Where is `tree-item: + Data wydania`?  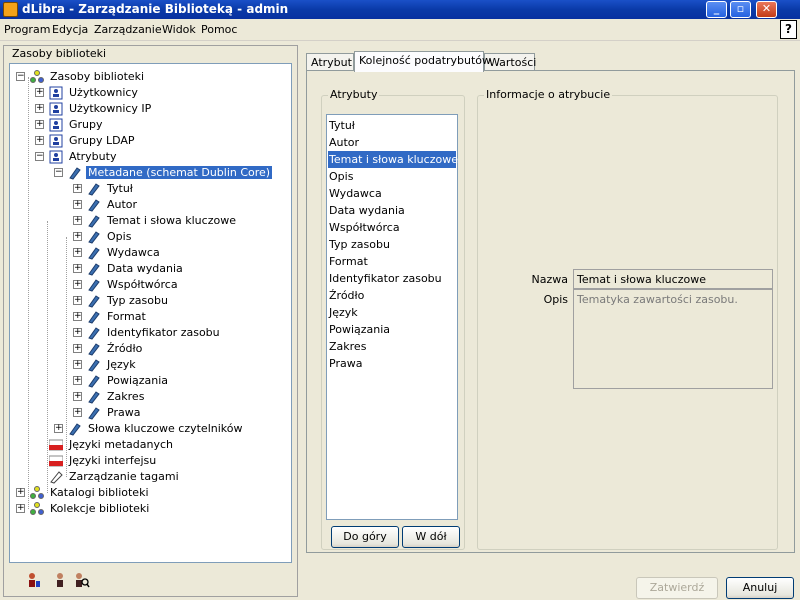 tree-item: + Data wydania is located at coordinates (203, 269).